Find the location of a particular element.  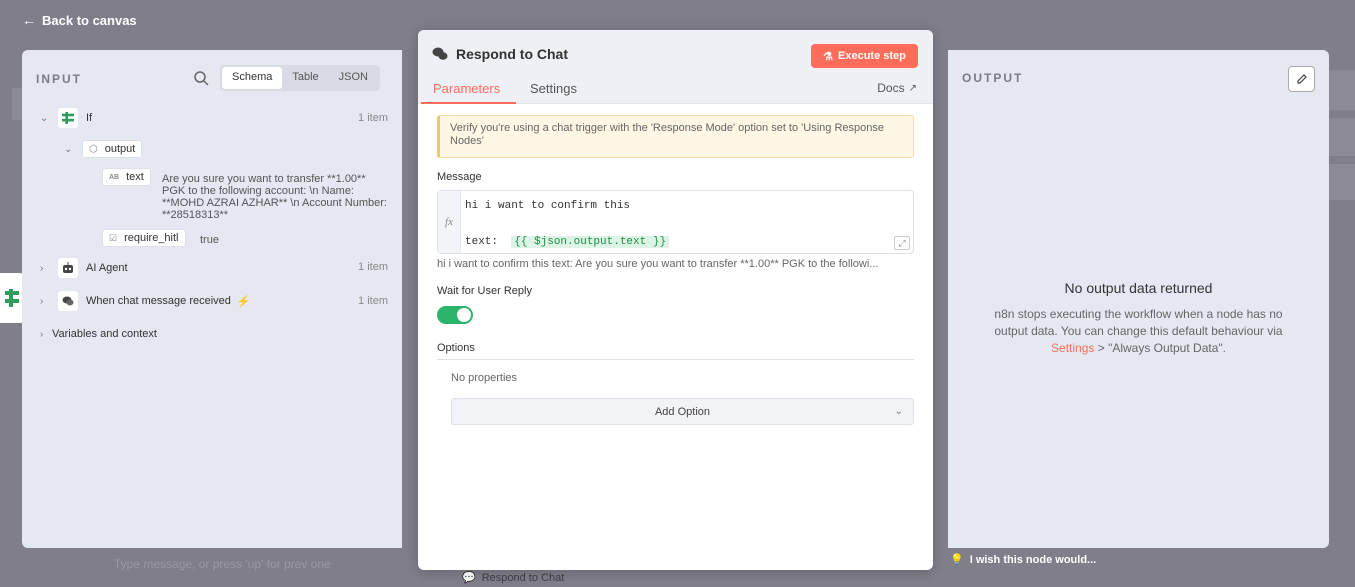

ai-agent-label: AI Agent is located at coordinates (107, 268).